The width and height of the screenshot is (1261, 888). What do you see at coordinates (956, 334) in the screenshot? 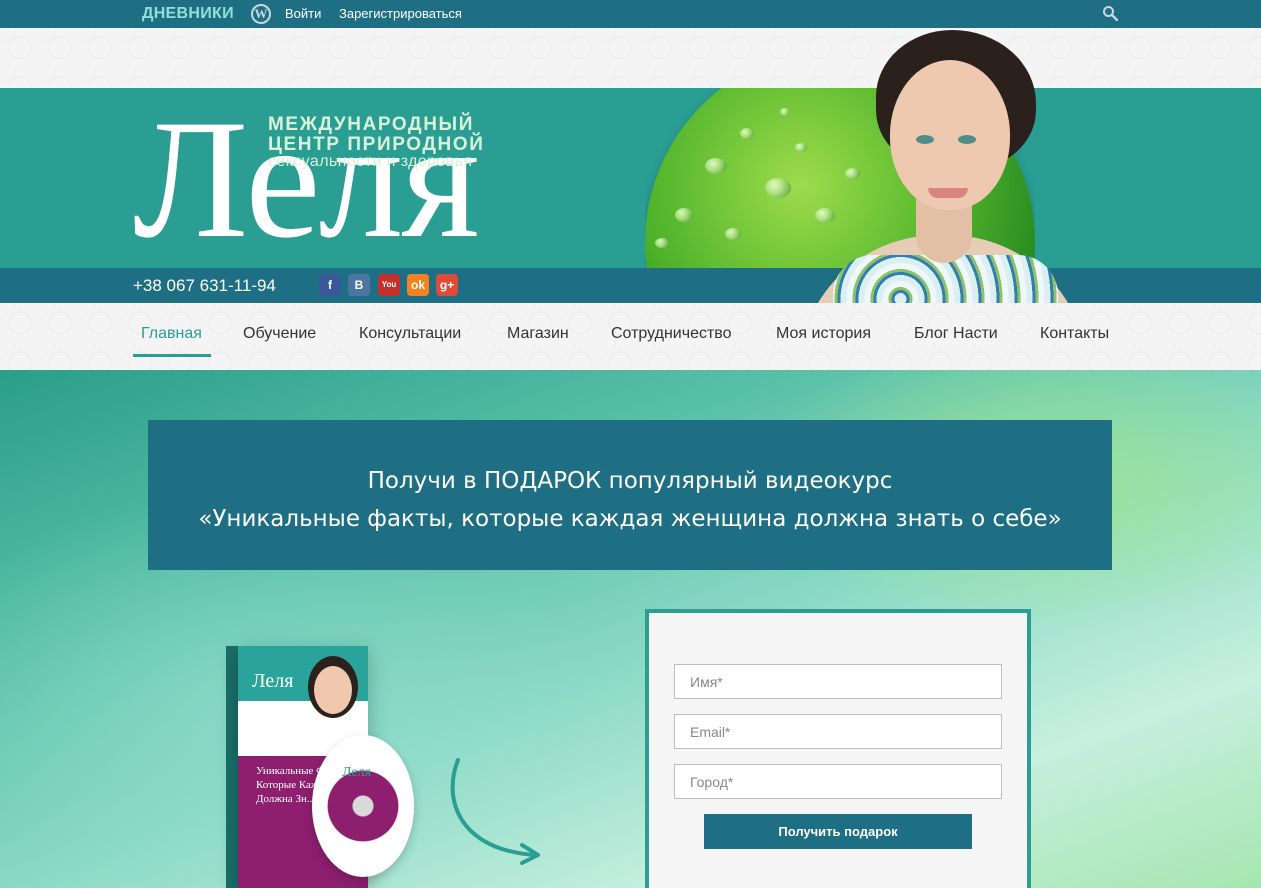
I see `nav-item-blog: Блог Насти` at bounding box center [956, 334].